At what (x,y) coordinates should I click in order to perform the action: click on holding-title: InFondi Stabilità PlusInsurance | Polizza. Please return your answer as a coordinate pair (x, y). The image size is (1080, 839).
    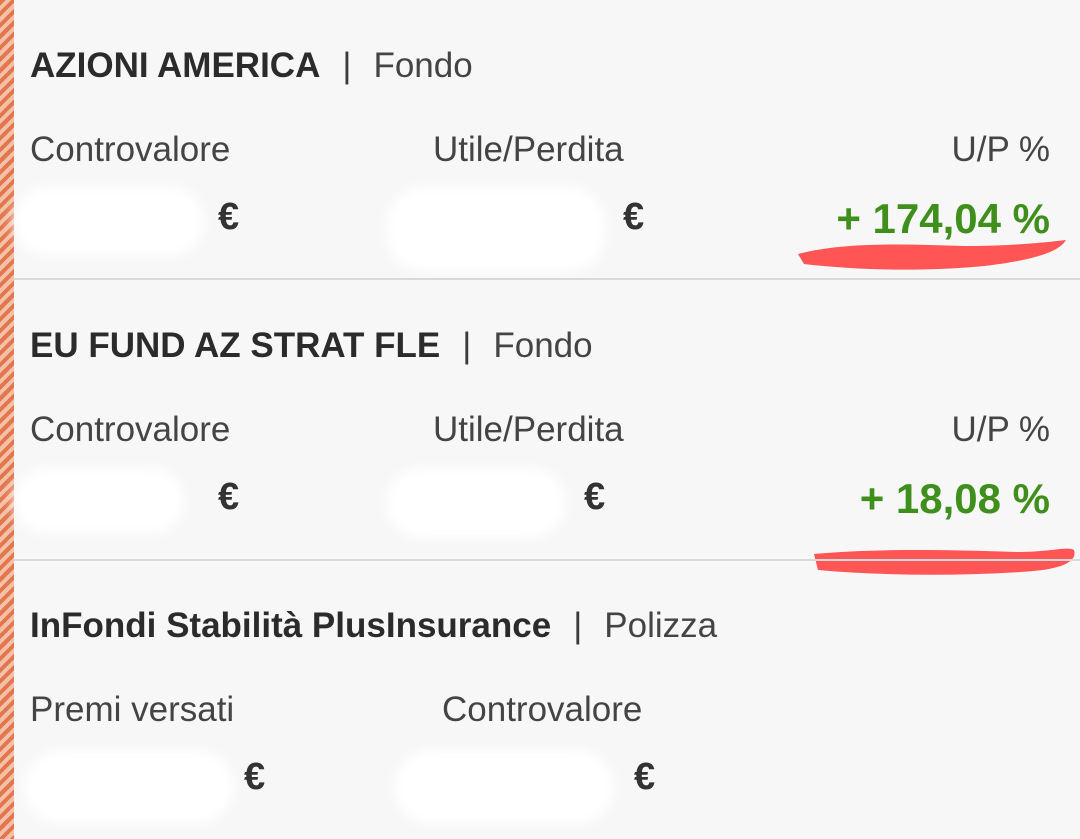
    Looking at the image, I should click on (373, 626).